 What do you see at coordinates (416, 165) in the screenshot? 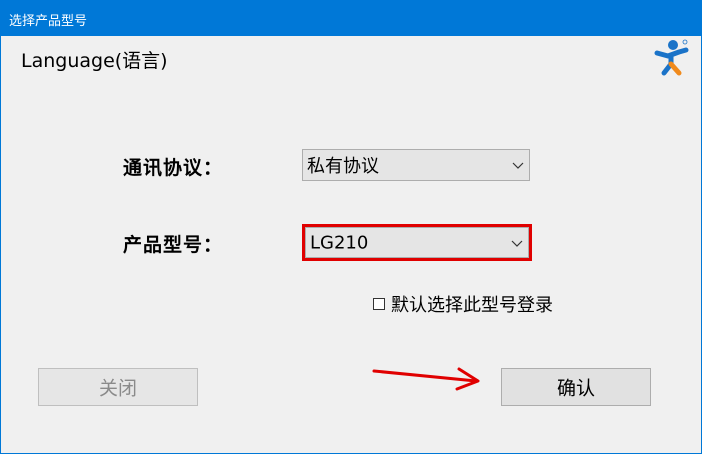
I see `protocol-select: 私有协议` at bounding box center [416, 165].